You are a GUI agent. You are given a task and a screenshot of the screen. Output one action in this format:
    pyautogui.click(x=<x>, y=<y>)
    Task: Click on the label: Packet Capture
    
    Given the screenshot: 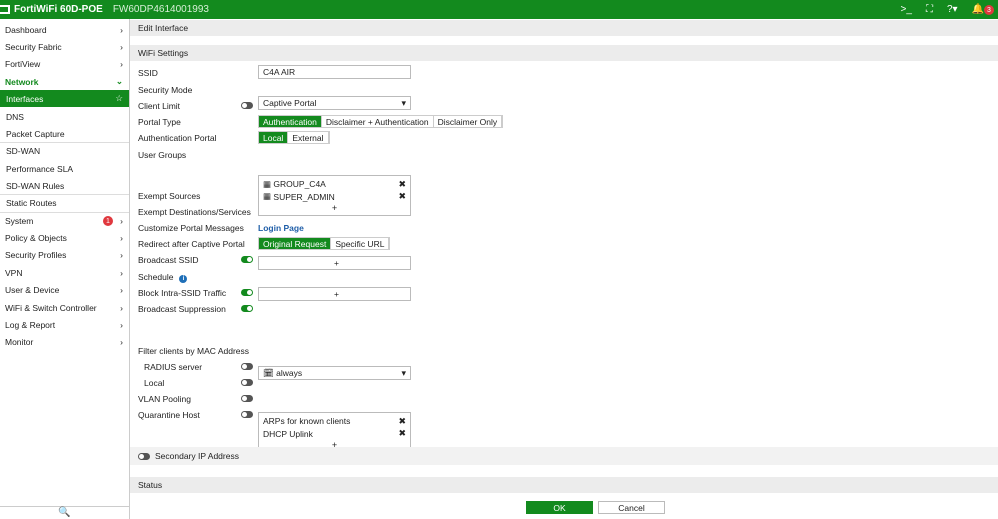 What is the action you would take?
    pyautogui.click(x=35, y=133)
    